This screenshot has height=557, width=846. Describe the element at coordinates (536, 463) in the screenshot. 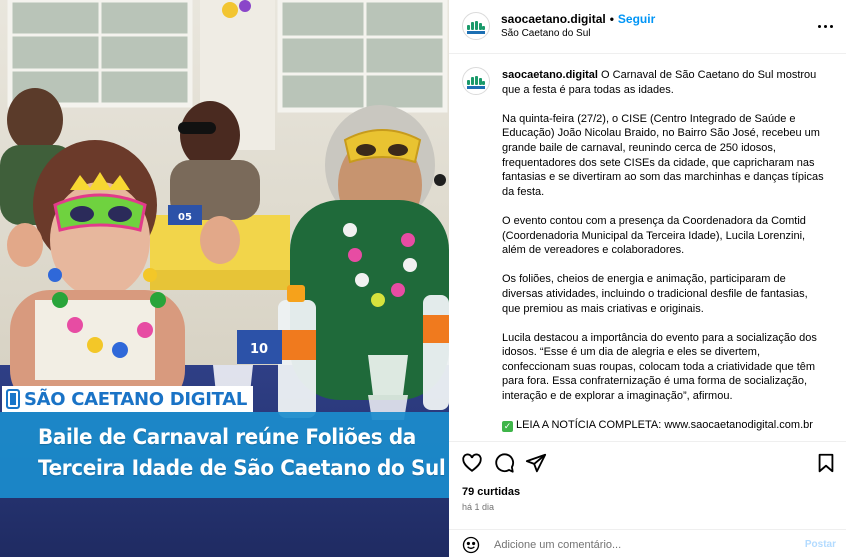

I see `share-icon` at that location.